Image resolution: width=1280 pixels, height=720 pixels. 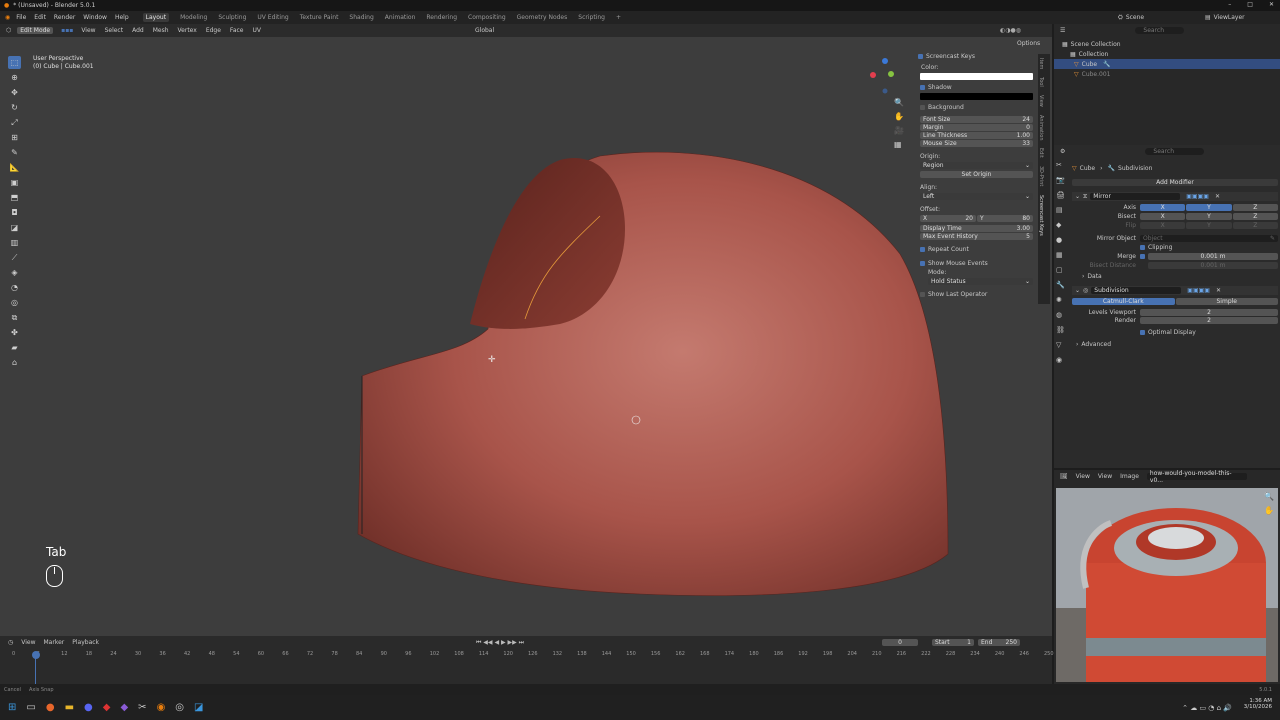 What do you see at coordinates (1229, 4) in the screenshot?
I see `minimize-button: –` at bounding box center [1229, 4].